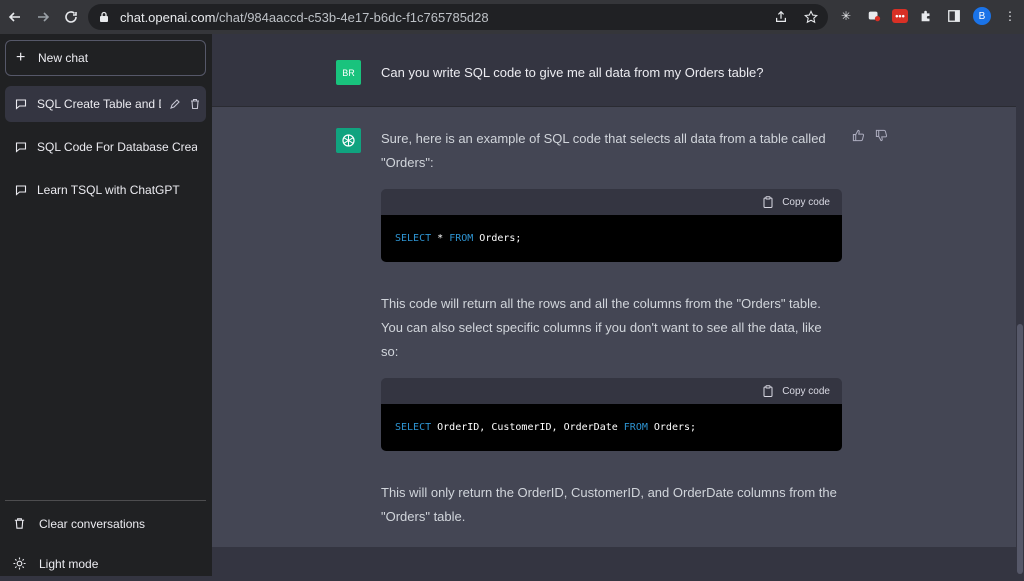 This screenshot has width=1024, height=581. I want to click on edit-pencil-icon, so click(175, 104).